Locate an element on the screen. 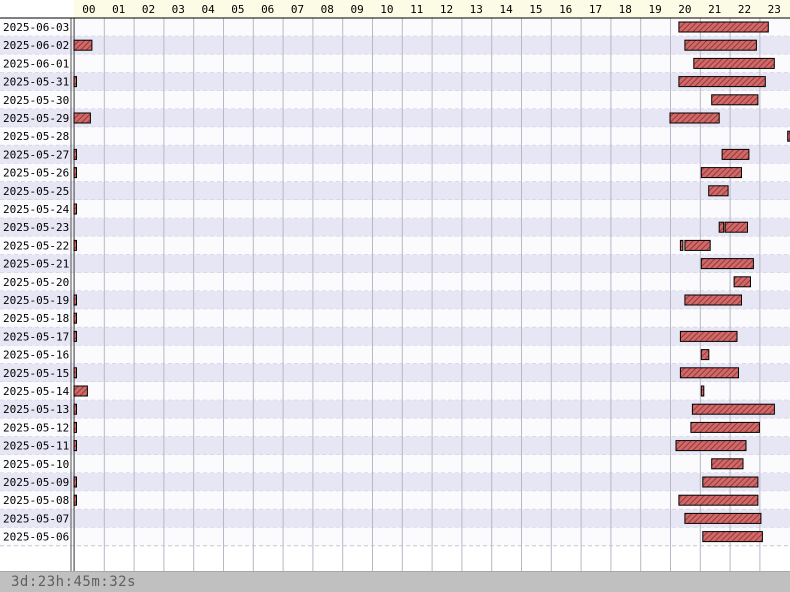 Image resolution: width=790 pixels, height=592 pixels. hour-tick-label: 16 is located at coordinates (565, 9).